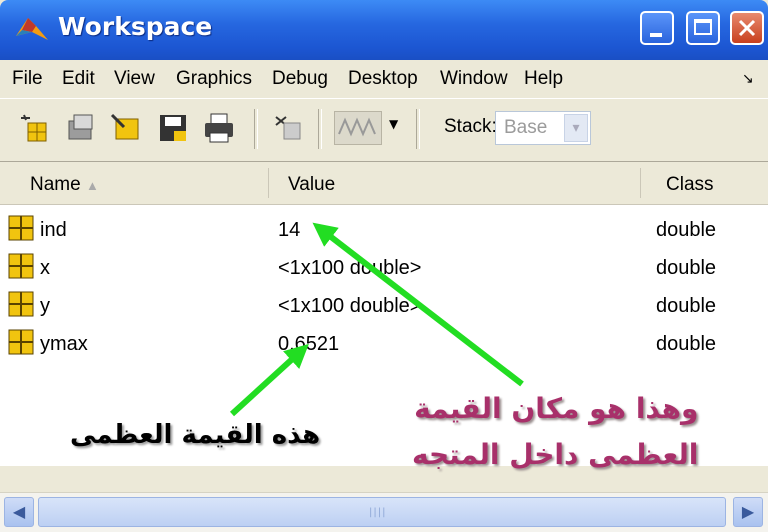 The height and width of the screenshot is (532, 768). Describe the element at coordinates (384, 231) in the screenshot. I see `table-row: ind 14 double` at that location.